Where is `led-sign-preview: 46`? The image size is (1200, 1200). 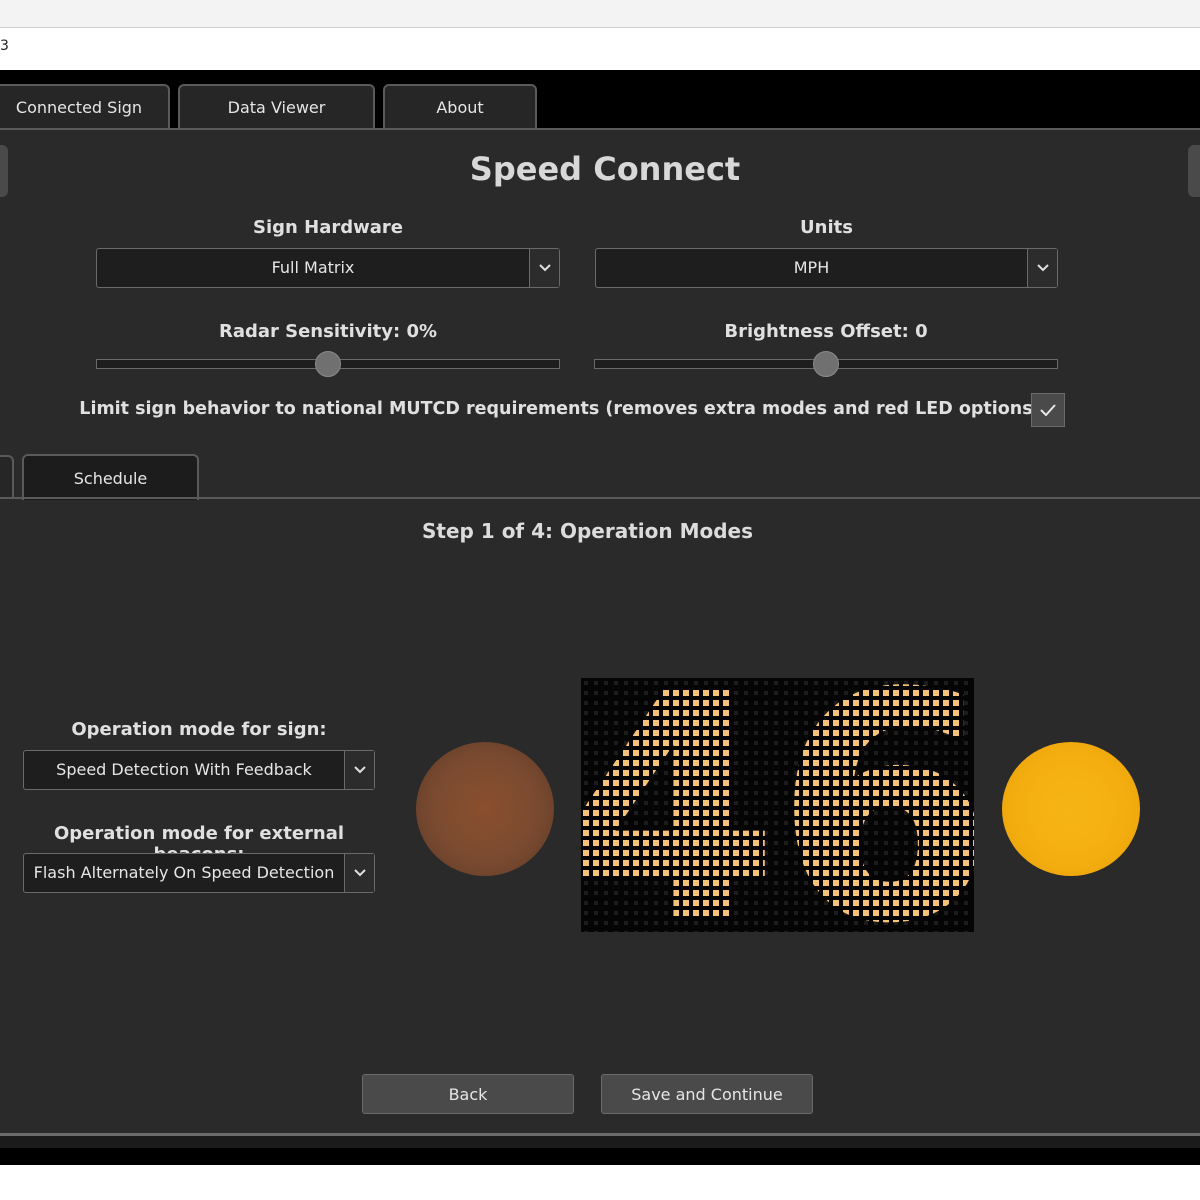
led-sign-preview: 46 is located at coordinates (777, 805).